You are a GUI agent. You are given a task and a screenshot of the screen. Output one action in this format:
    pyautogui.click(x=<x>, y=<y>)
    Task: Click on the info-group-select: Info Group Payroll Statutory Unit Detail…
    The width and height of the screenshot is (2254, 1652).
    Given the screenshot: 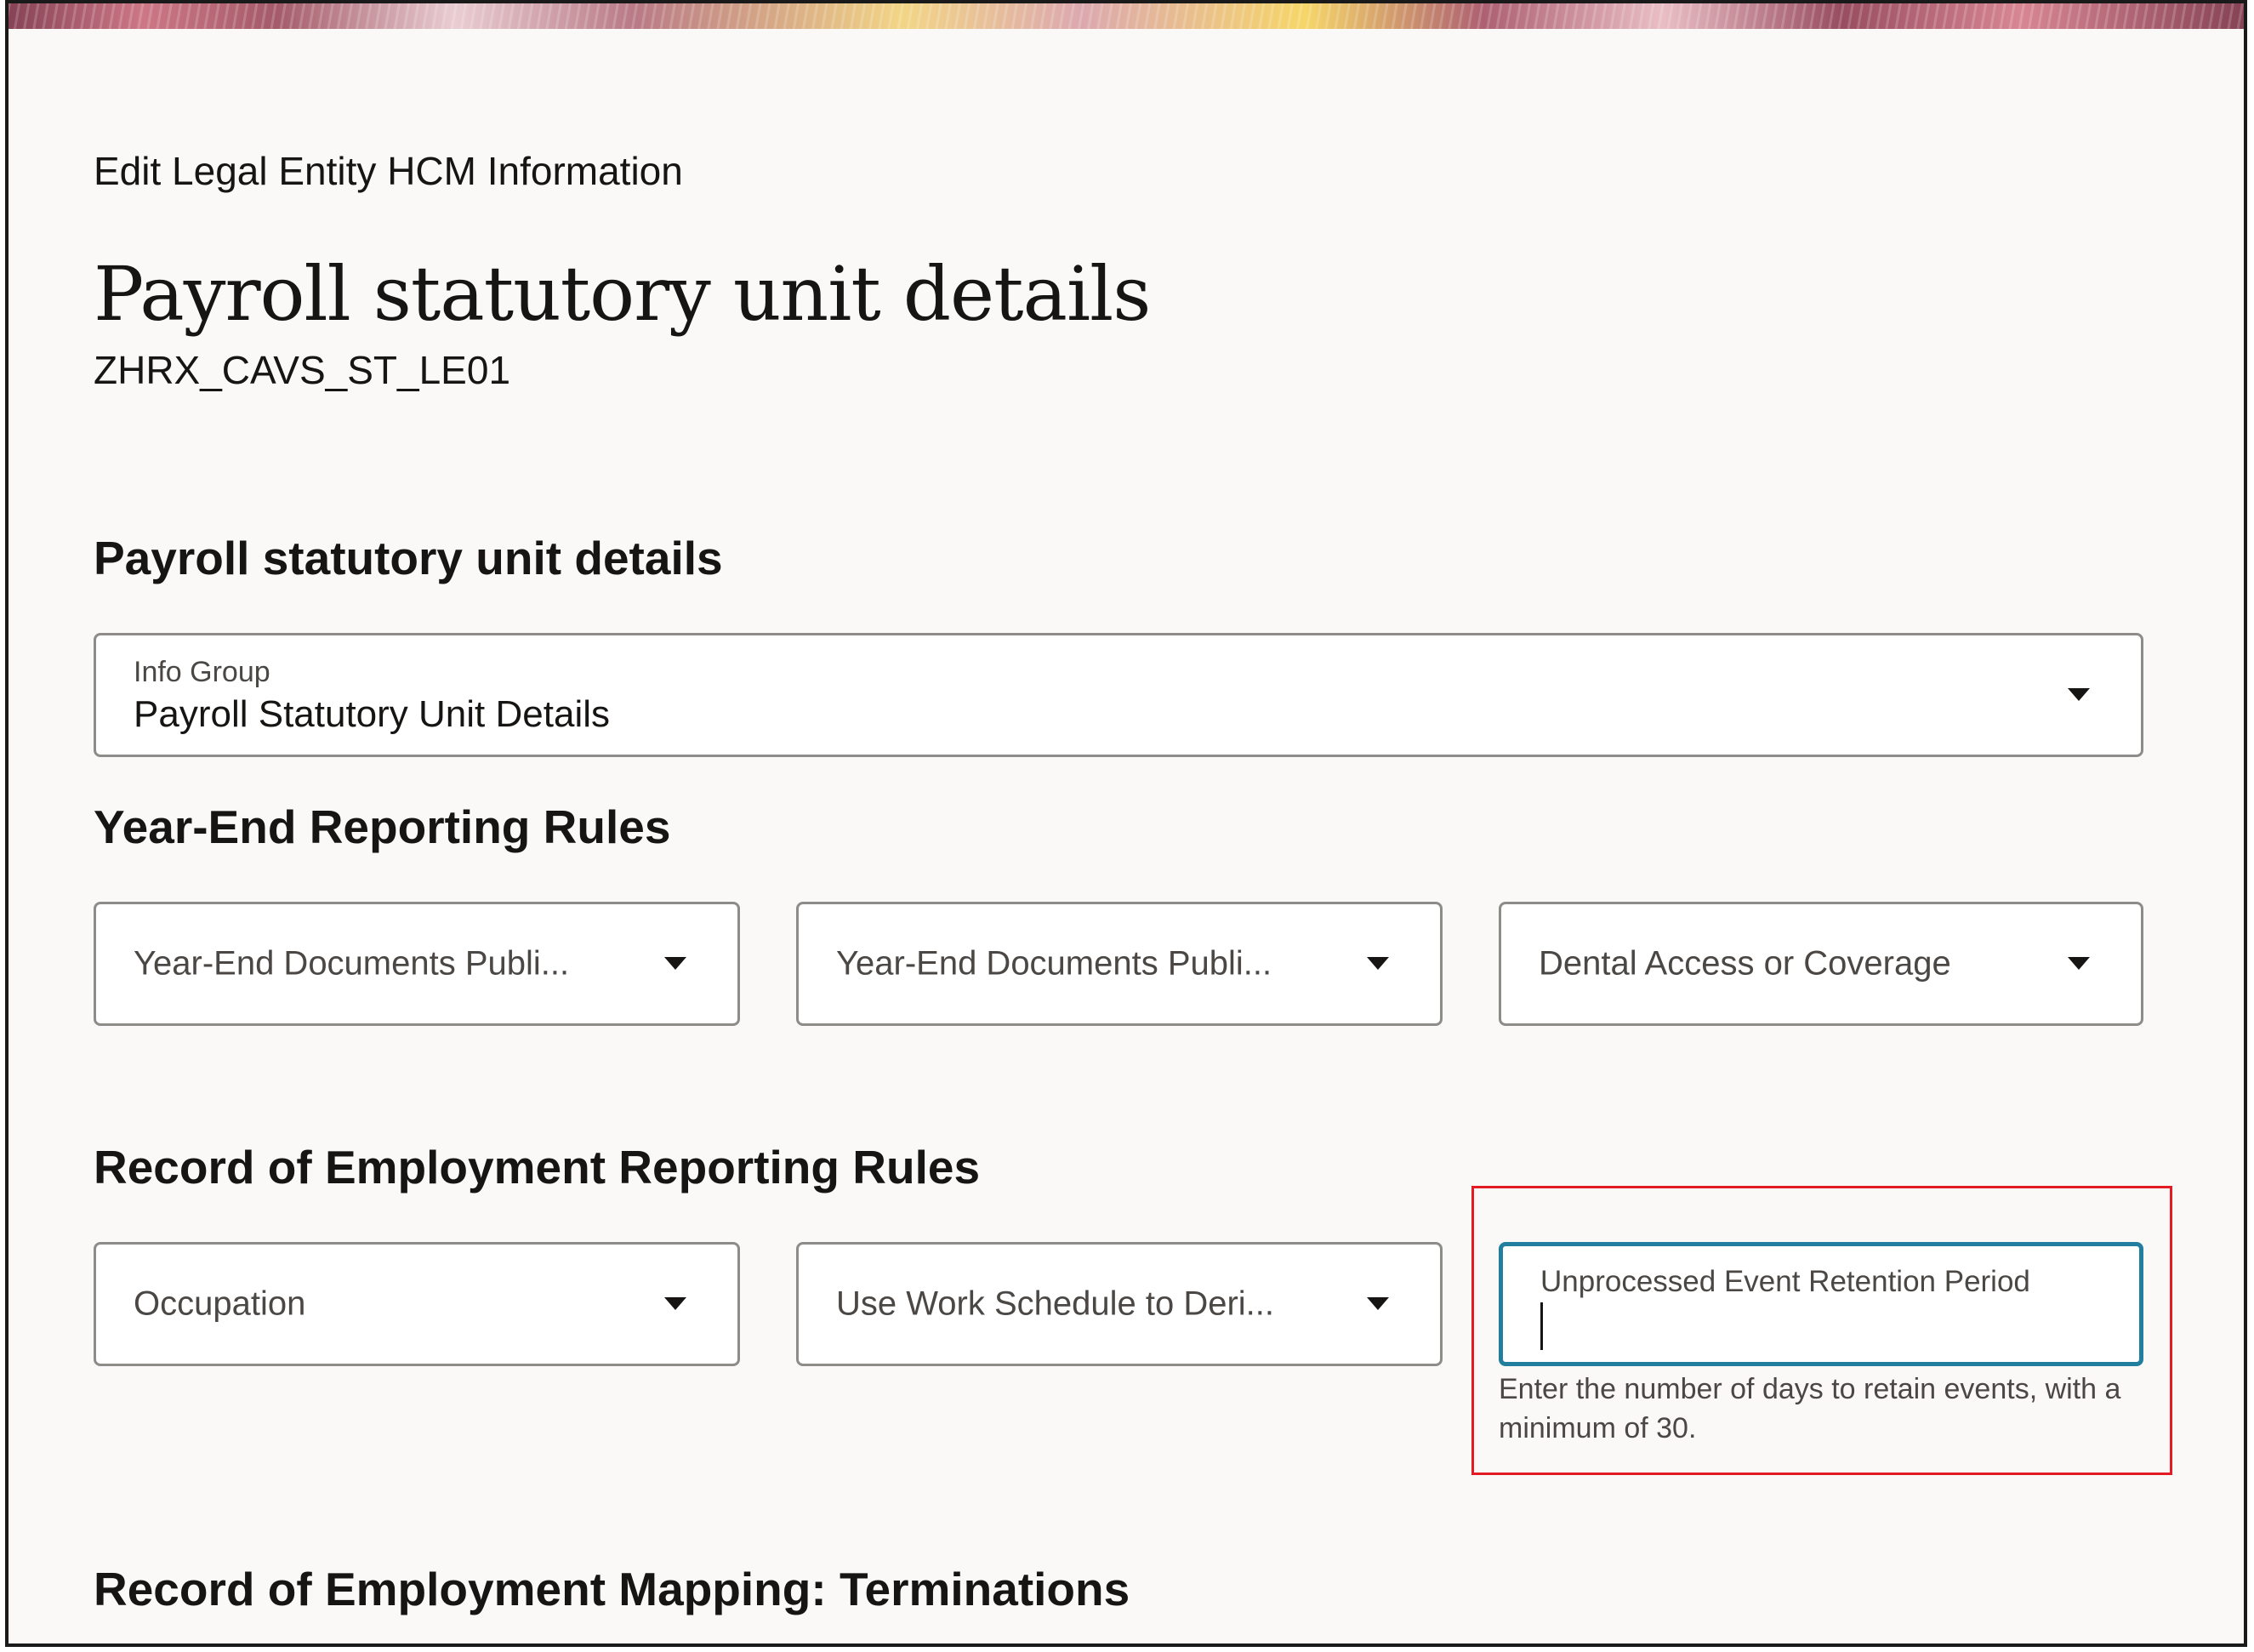 What is the action you would take?
    pyautogui.click(x=1118, y=695)
    